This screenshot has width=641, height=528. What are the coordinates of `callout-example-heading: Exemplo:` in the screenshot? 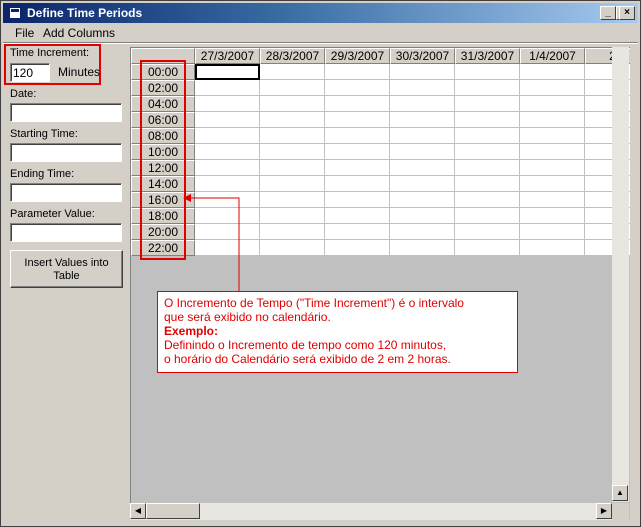 It's located at (191, 331).